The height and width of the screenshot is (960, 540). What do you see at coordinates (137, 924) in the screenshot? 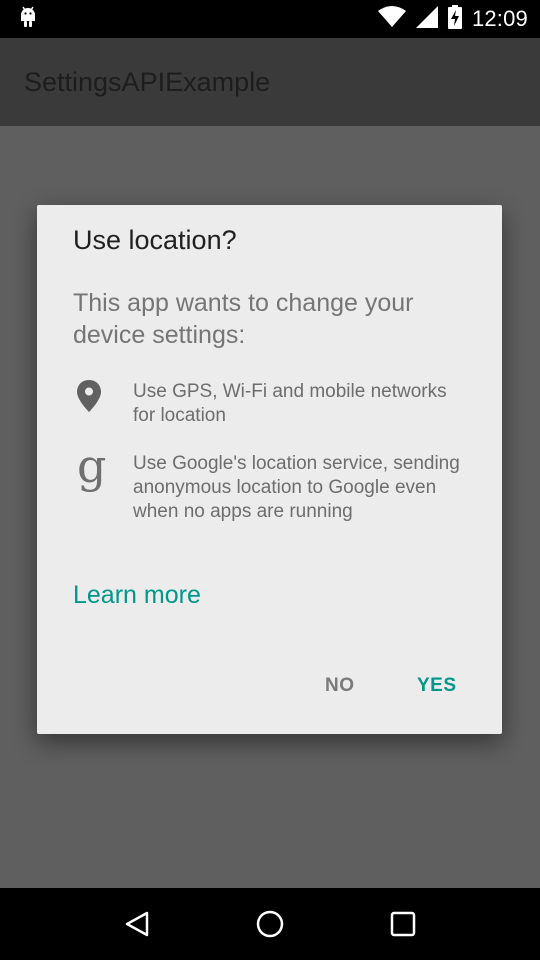
I see `back-icon` at bounding box center [137, 924].